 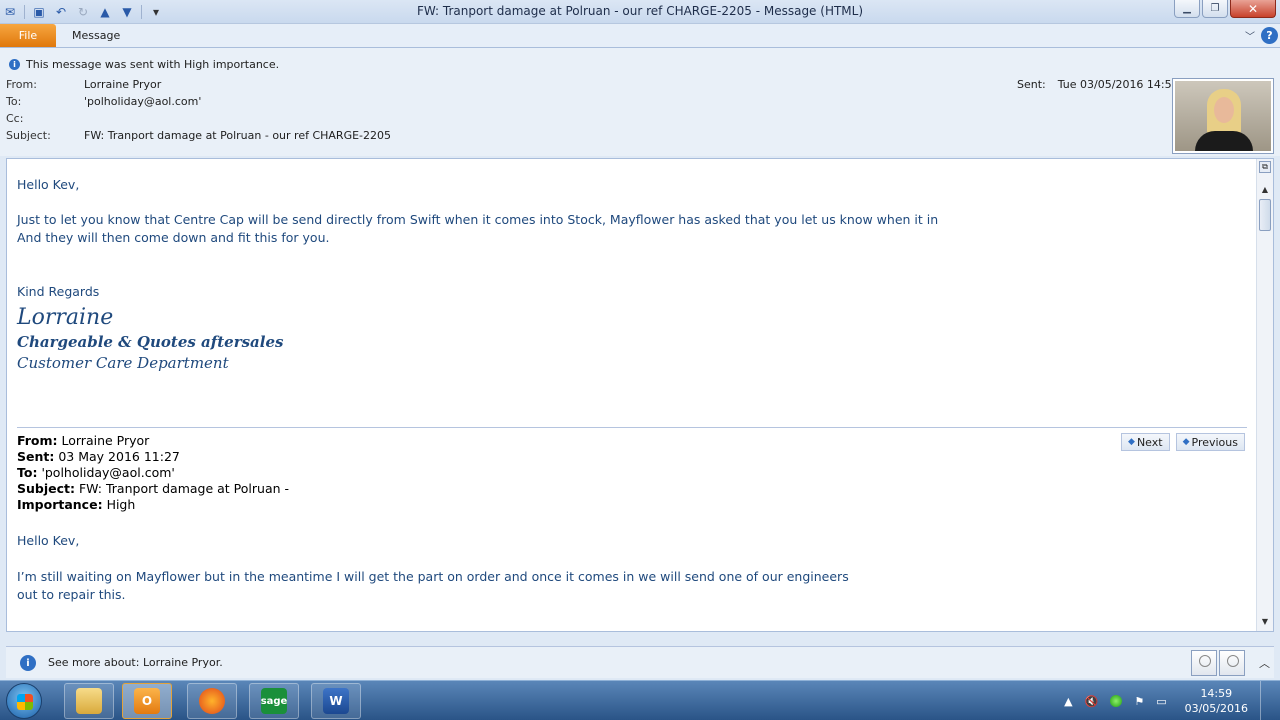 What do you see at coordinates (640, 36) in the screenshot?
I see `ribbon: File Message ﹀ ?` at bounding box center [640, 36].